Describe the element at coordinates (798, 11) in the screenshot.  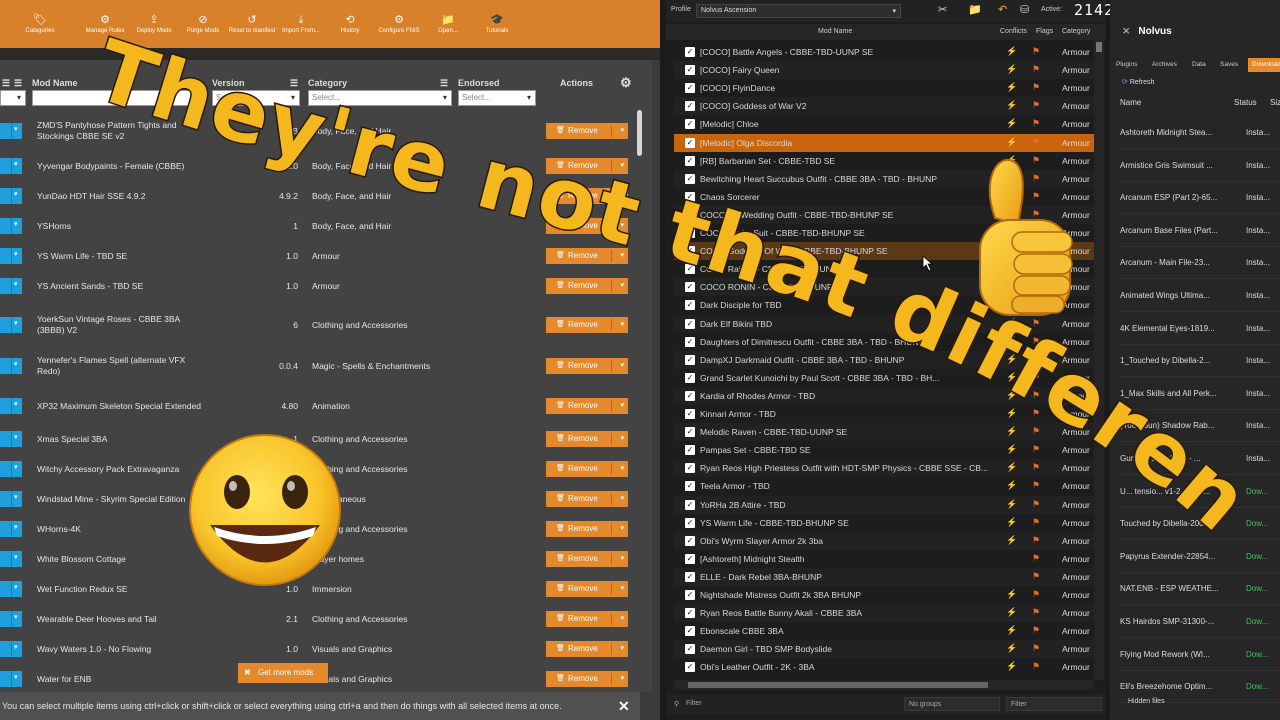
I see `profile-select: Nolvus Ascension ▾` at that location.